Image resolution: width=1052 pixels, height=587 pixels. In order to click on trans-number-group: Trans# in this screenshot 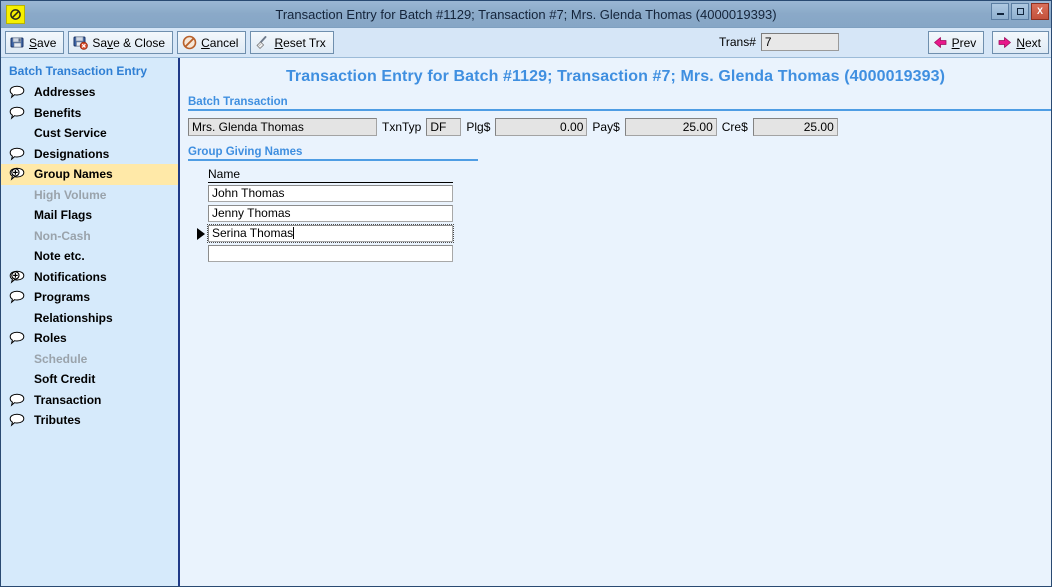, I will do `click(779, 42)`.